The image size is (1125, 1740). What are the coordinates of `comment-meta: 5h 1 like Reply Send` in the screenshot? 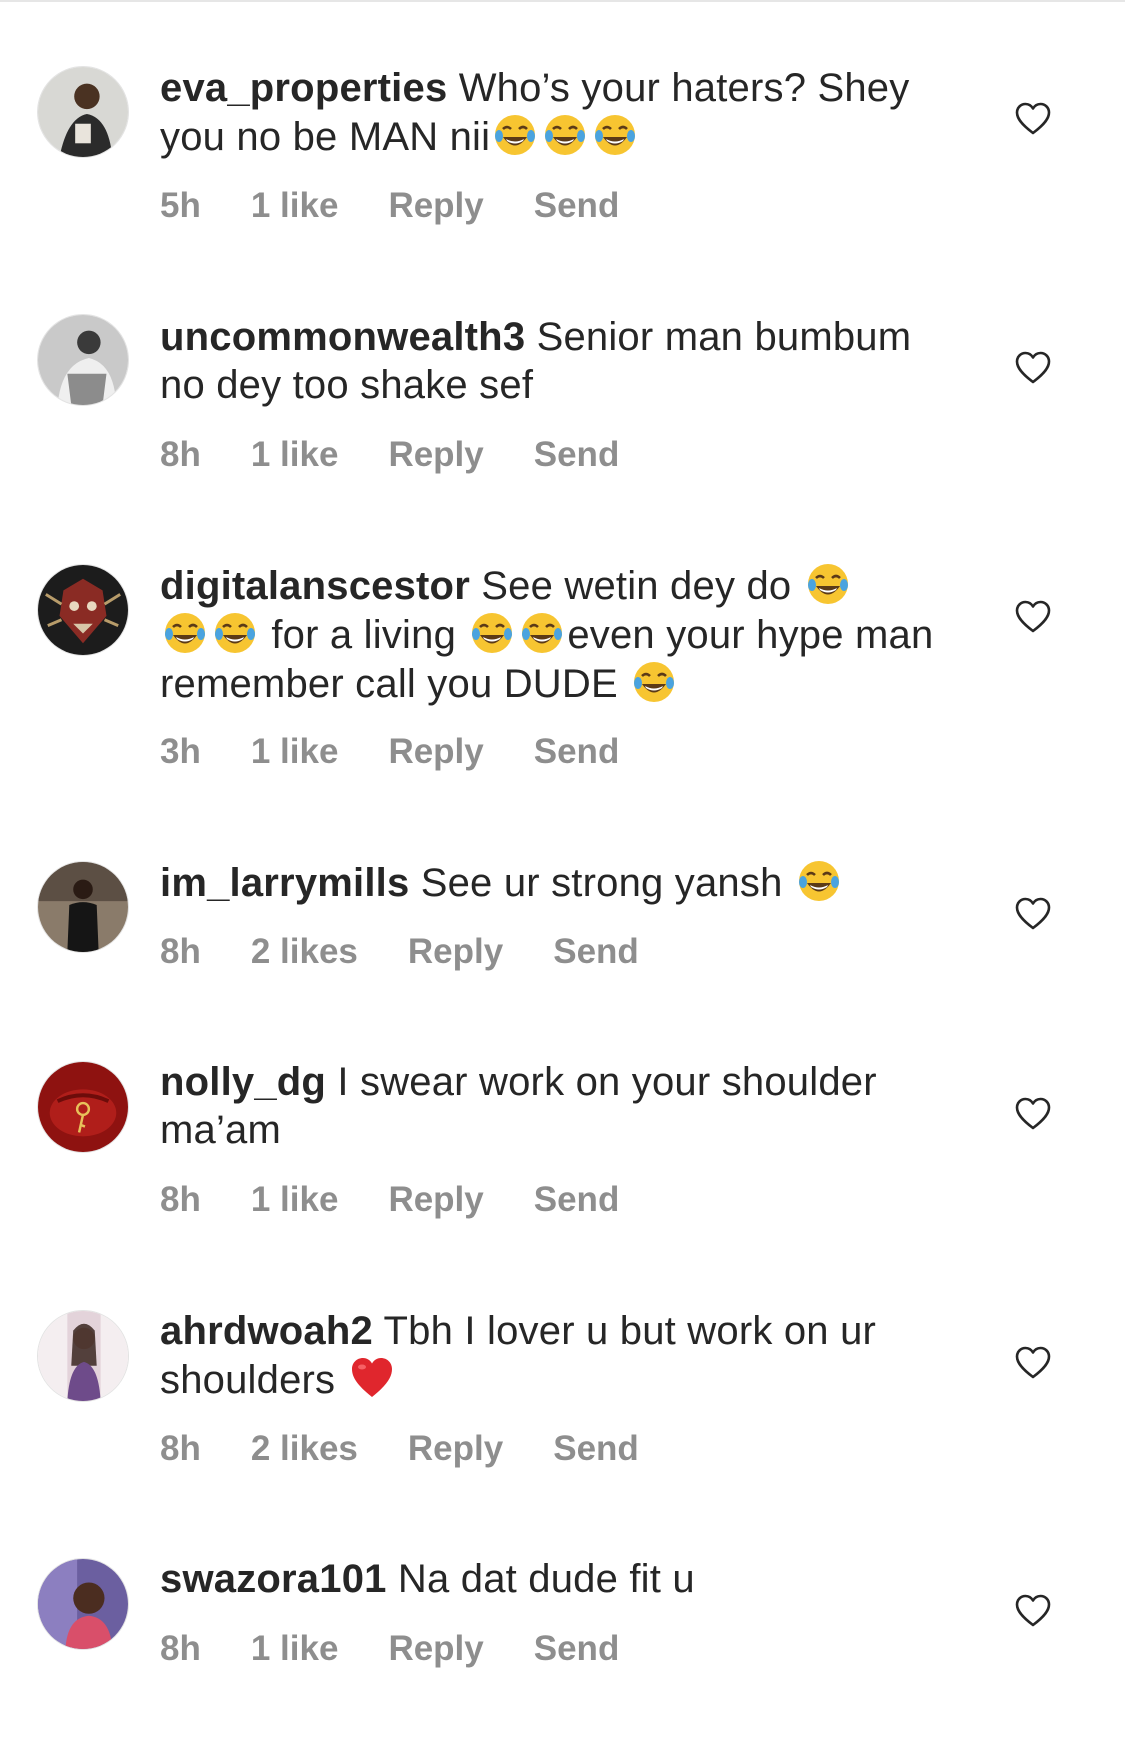 It's located at (414, 206).